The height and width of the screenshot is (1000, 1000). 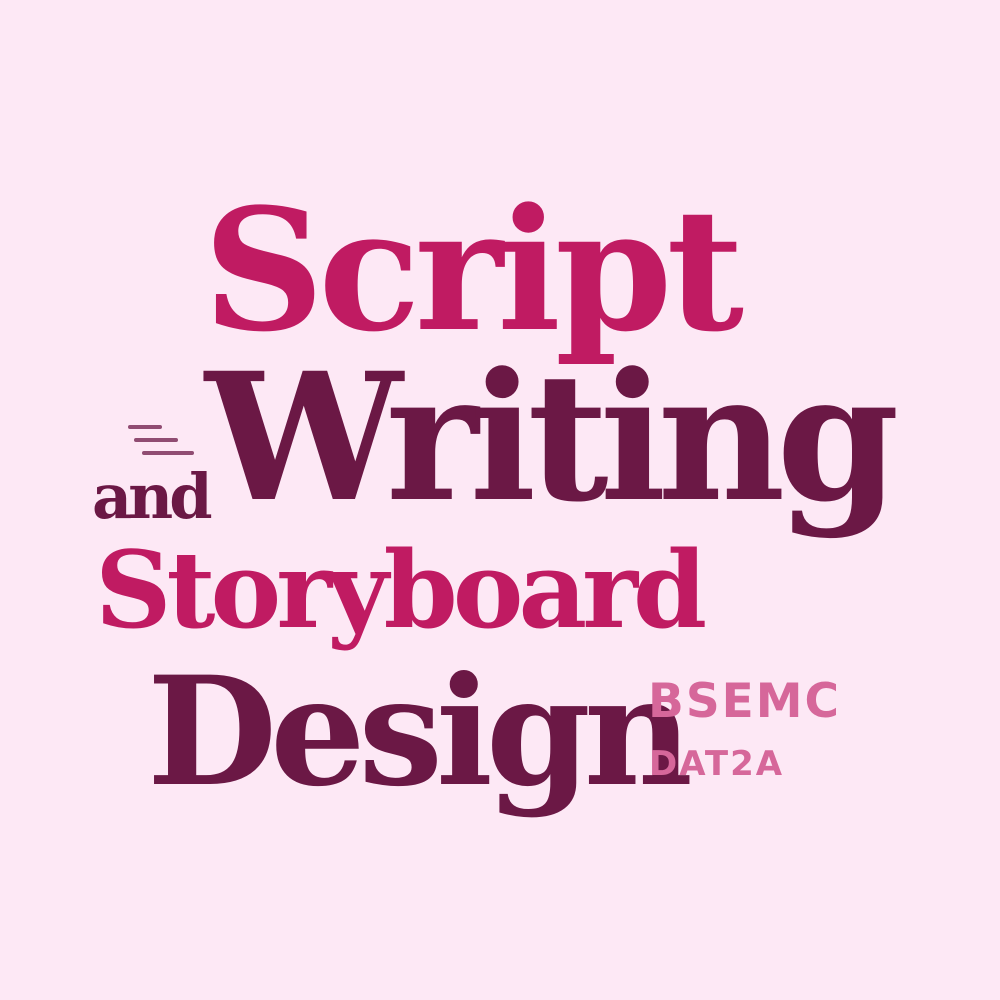 What do you see at coordinates (420, 732) in the screenshot?
I see `title-design: Design` at bounding box center [420, 732].